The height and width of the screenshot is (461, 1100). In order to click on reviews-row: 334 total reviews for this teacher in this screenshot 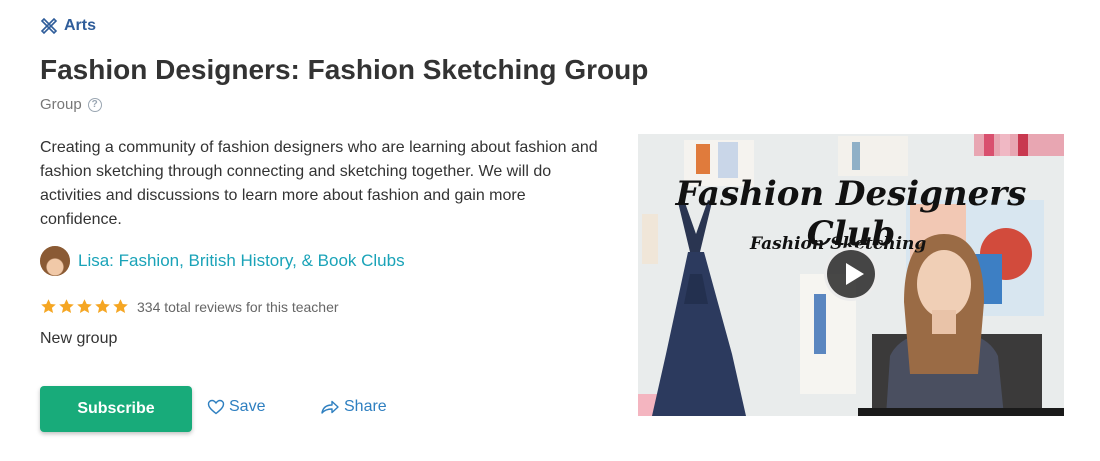, I will do `click(189, 306)`.